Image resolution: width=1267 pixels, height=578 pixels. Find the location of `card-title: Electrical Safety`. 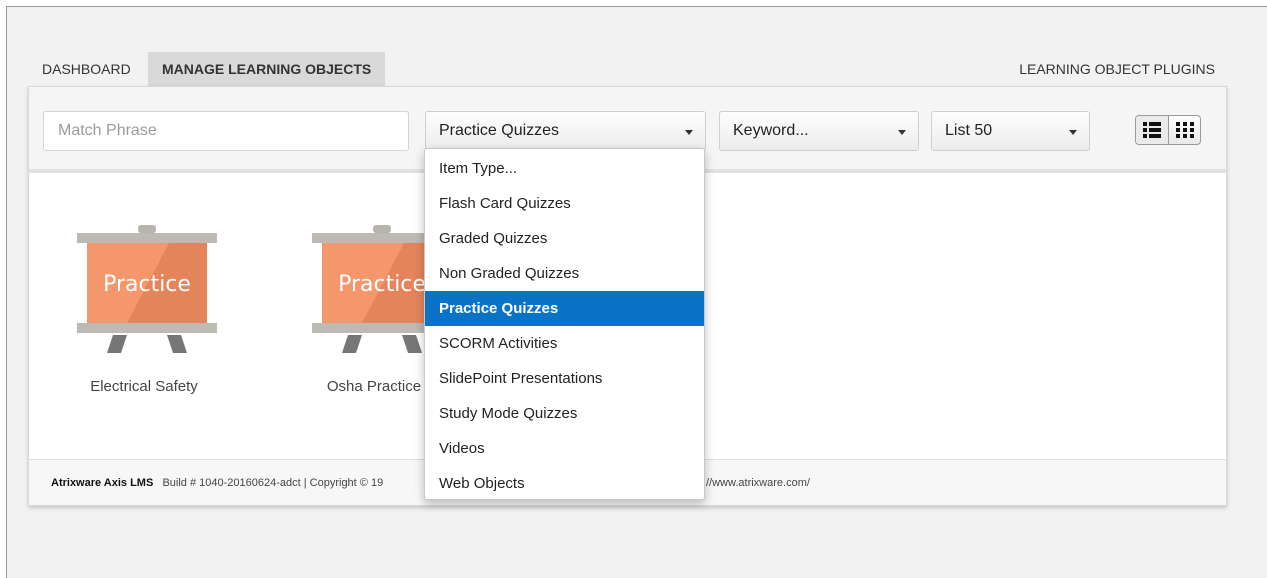

card-title: Electrical Safety is located at coordinates (144, 386).